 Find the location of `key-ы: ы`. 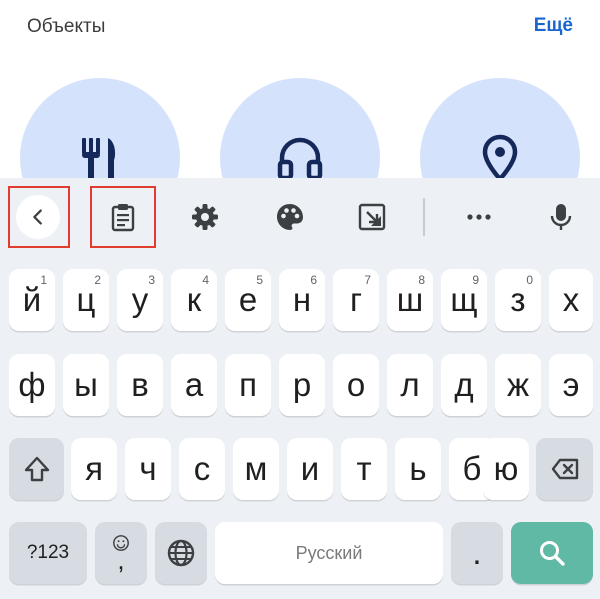

key-ы: ы is located at coordinates (86, 385).